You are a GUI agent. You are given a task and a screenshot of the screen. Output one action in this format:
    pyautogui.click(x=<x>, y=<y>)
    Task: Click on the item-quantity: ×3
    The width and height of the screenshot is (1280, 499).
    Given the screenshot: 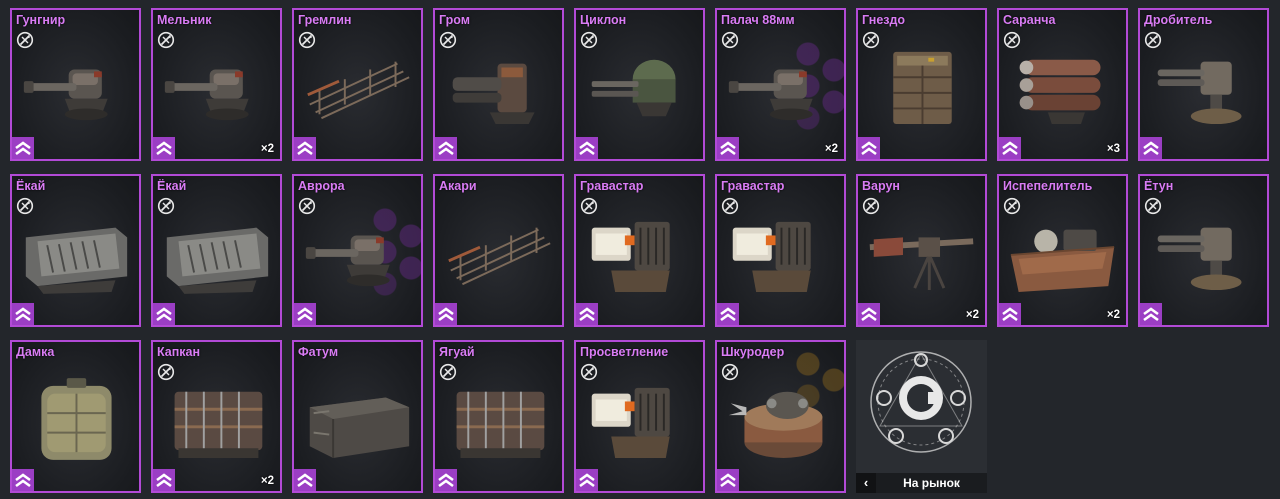 What is the action you would take?
    pyautogui.click(x=1113, y=149)
    